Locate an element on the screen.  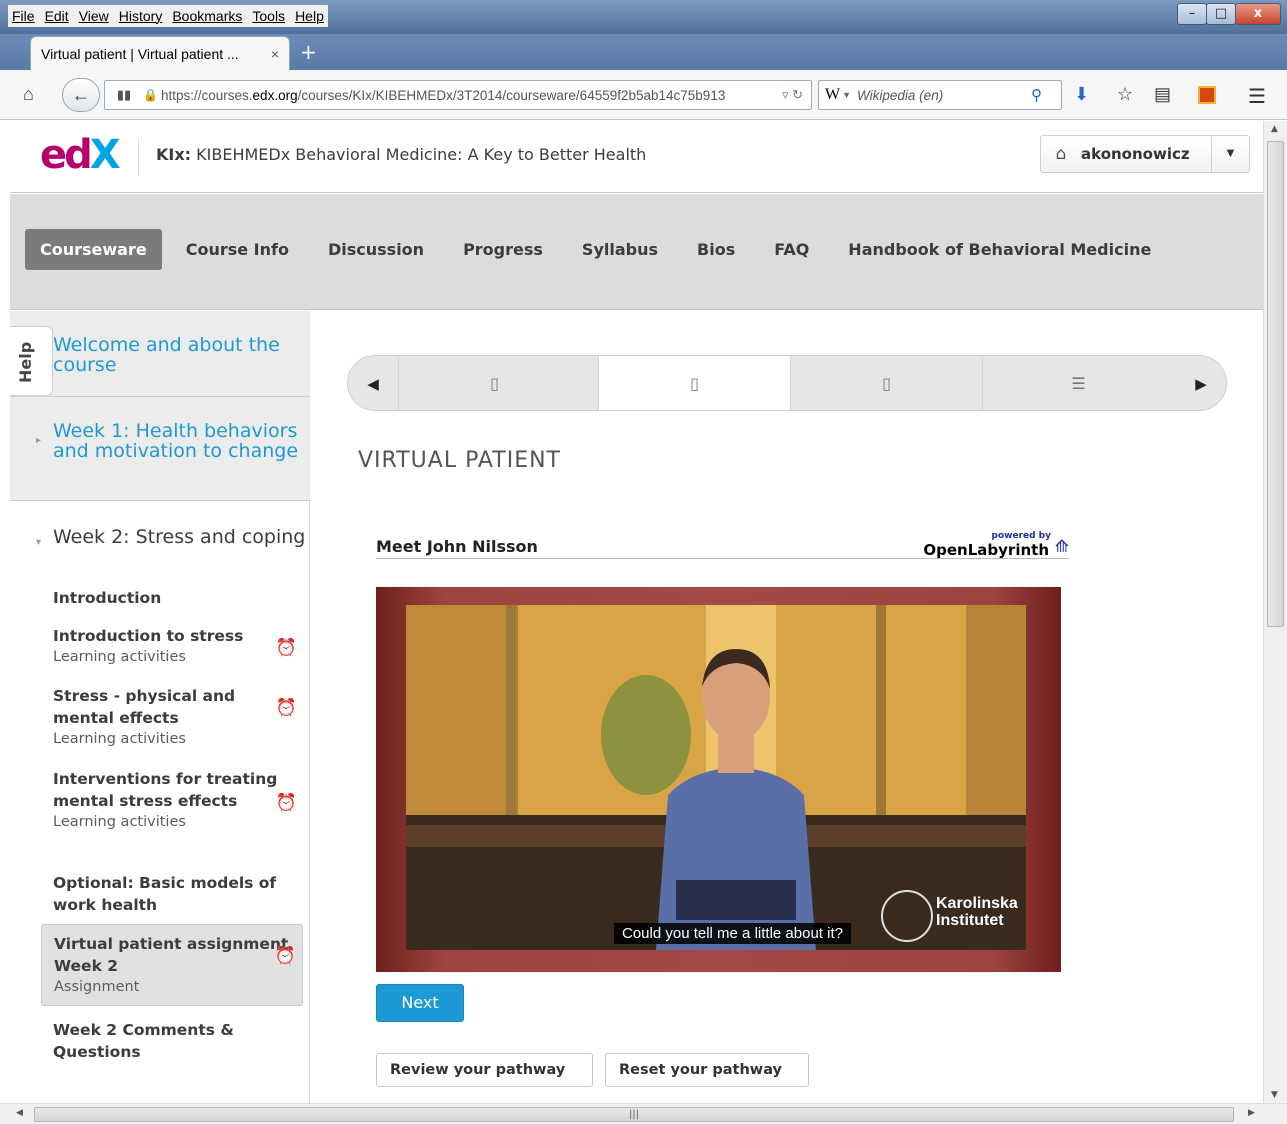
triangle-right-icon: ▶ is located at coordinates (1201, 384).